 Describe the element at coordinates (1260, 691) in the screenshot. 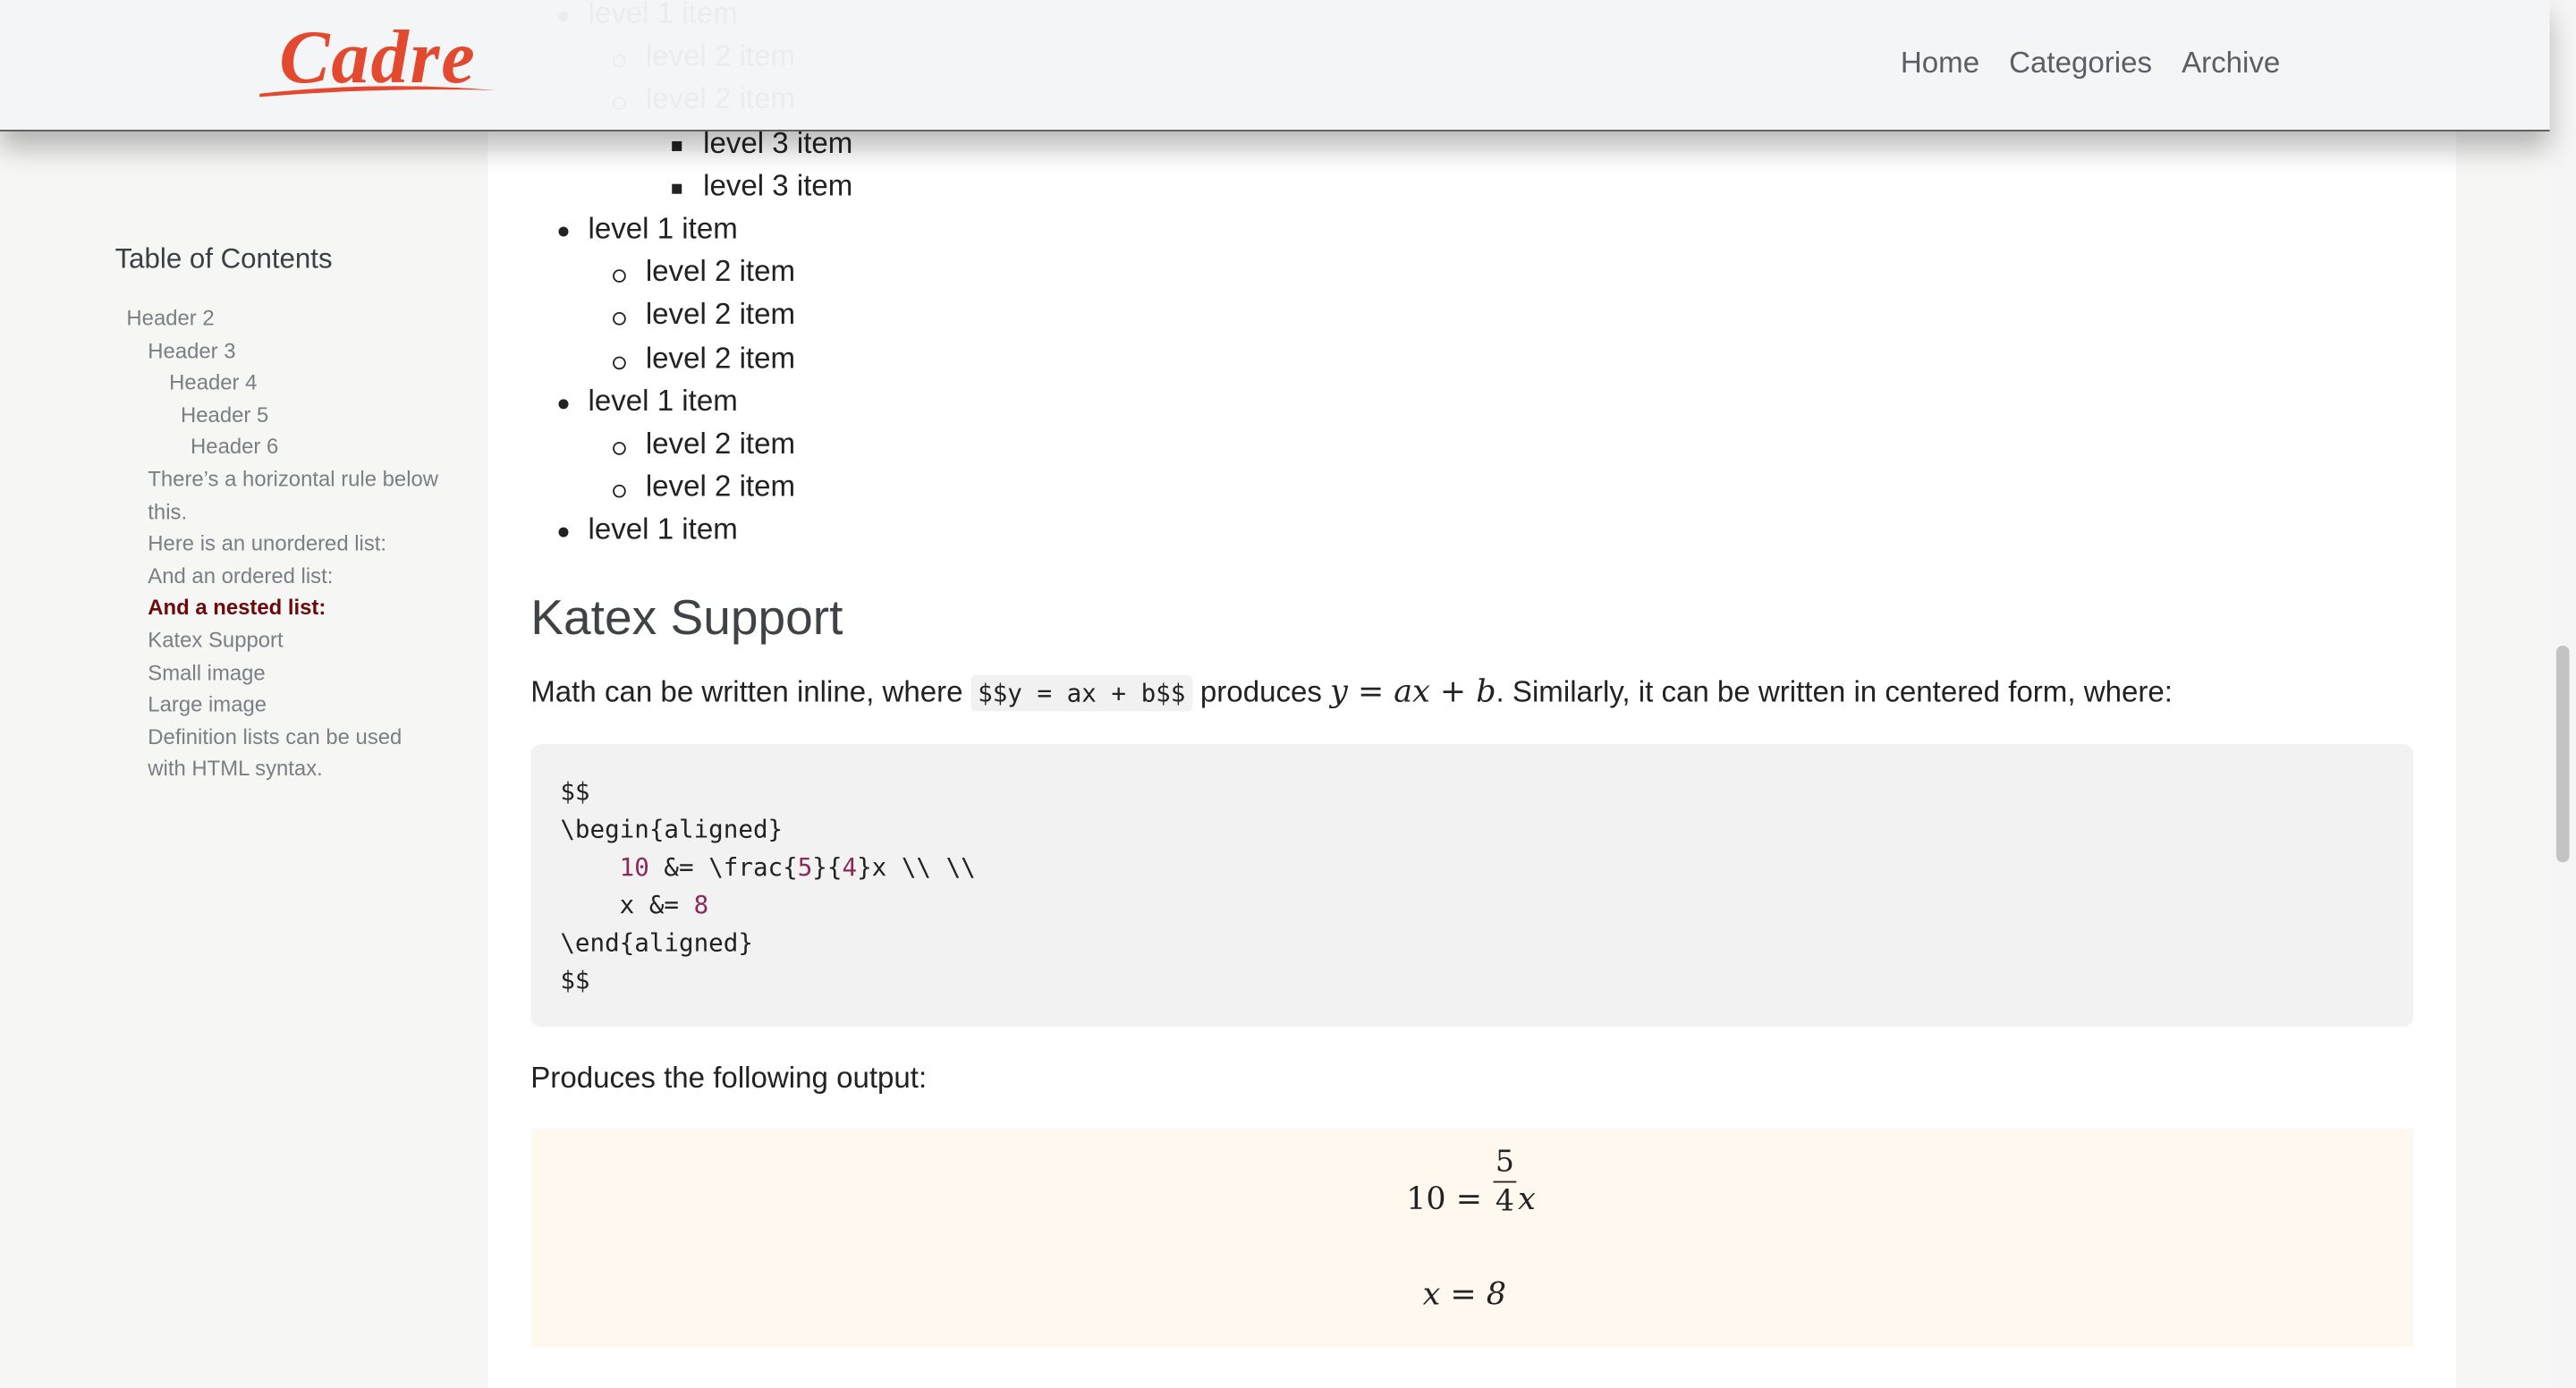

I see `para-text-mid: produces` at that location.